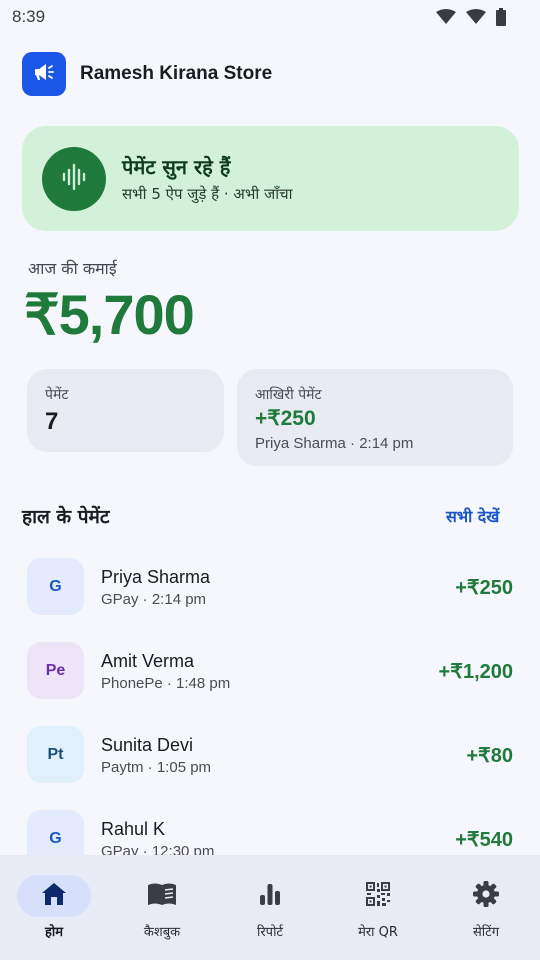 The image size is (540, 960). Describe the element at coordinates (57, 395) in the screenshot. I see `payments-count-label: पेमेंट` at that location.